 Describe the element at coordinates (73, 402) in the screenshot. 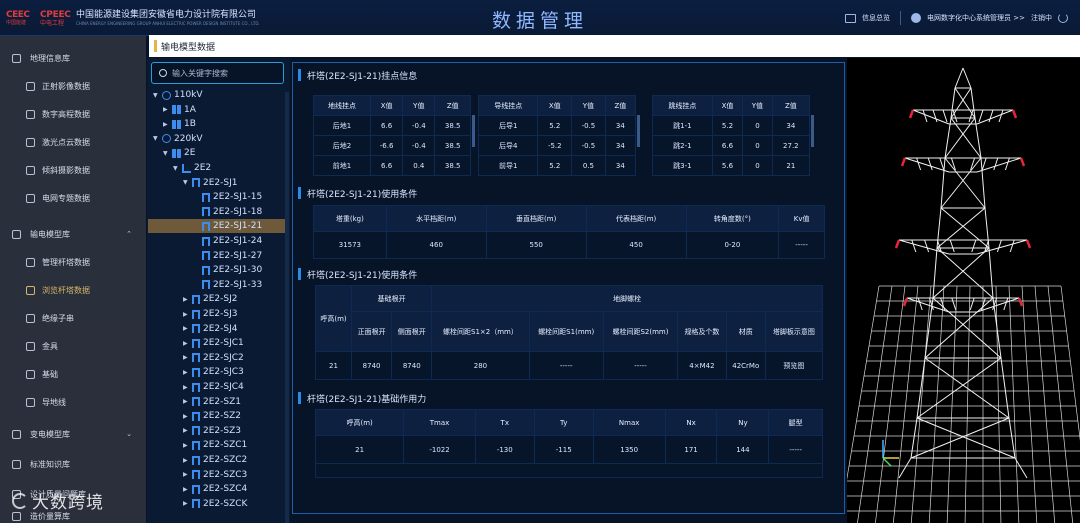

I see `nav-item-12: 导地线` at that location.